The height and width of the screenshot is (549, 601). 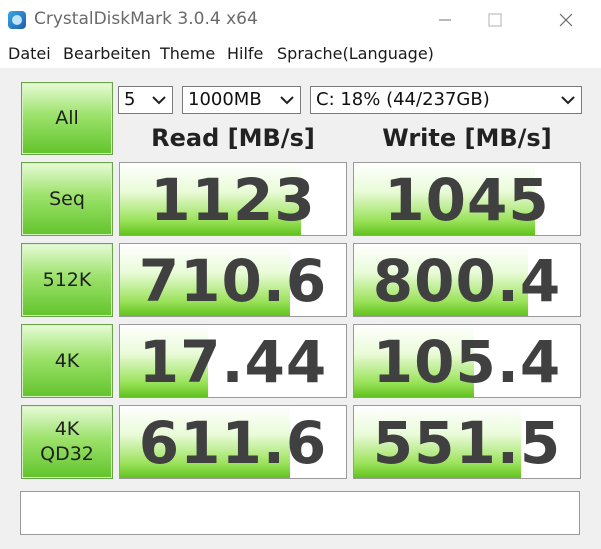 I want to click on seq-read-value: 1123, so click(x=233, y=200).